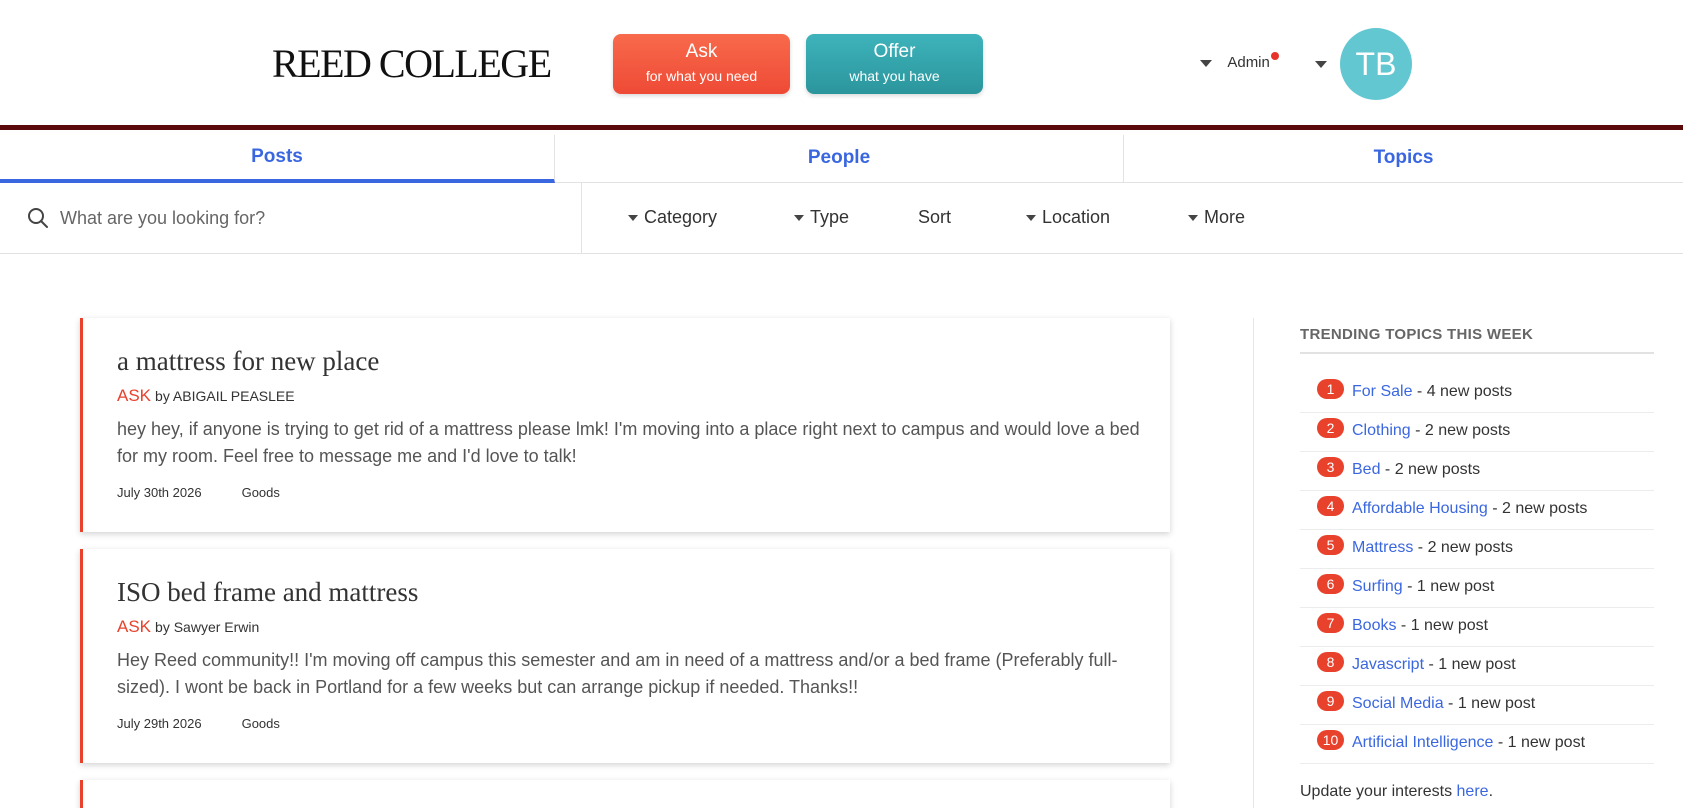  I want to click on admin-menu: Admin, so click(1239, 61).